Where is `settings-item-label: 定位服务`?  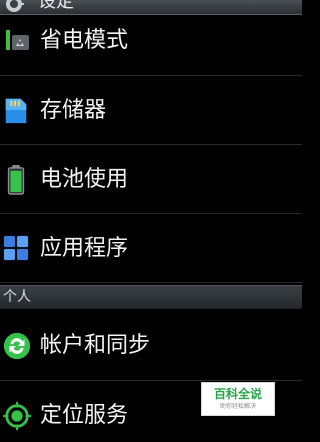
settings-item-label: 定位服务 is located at coordinates (84, 415).